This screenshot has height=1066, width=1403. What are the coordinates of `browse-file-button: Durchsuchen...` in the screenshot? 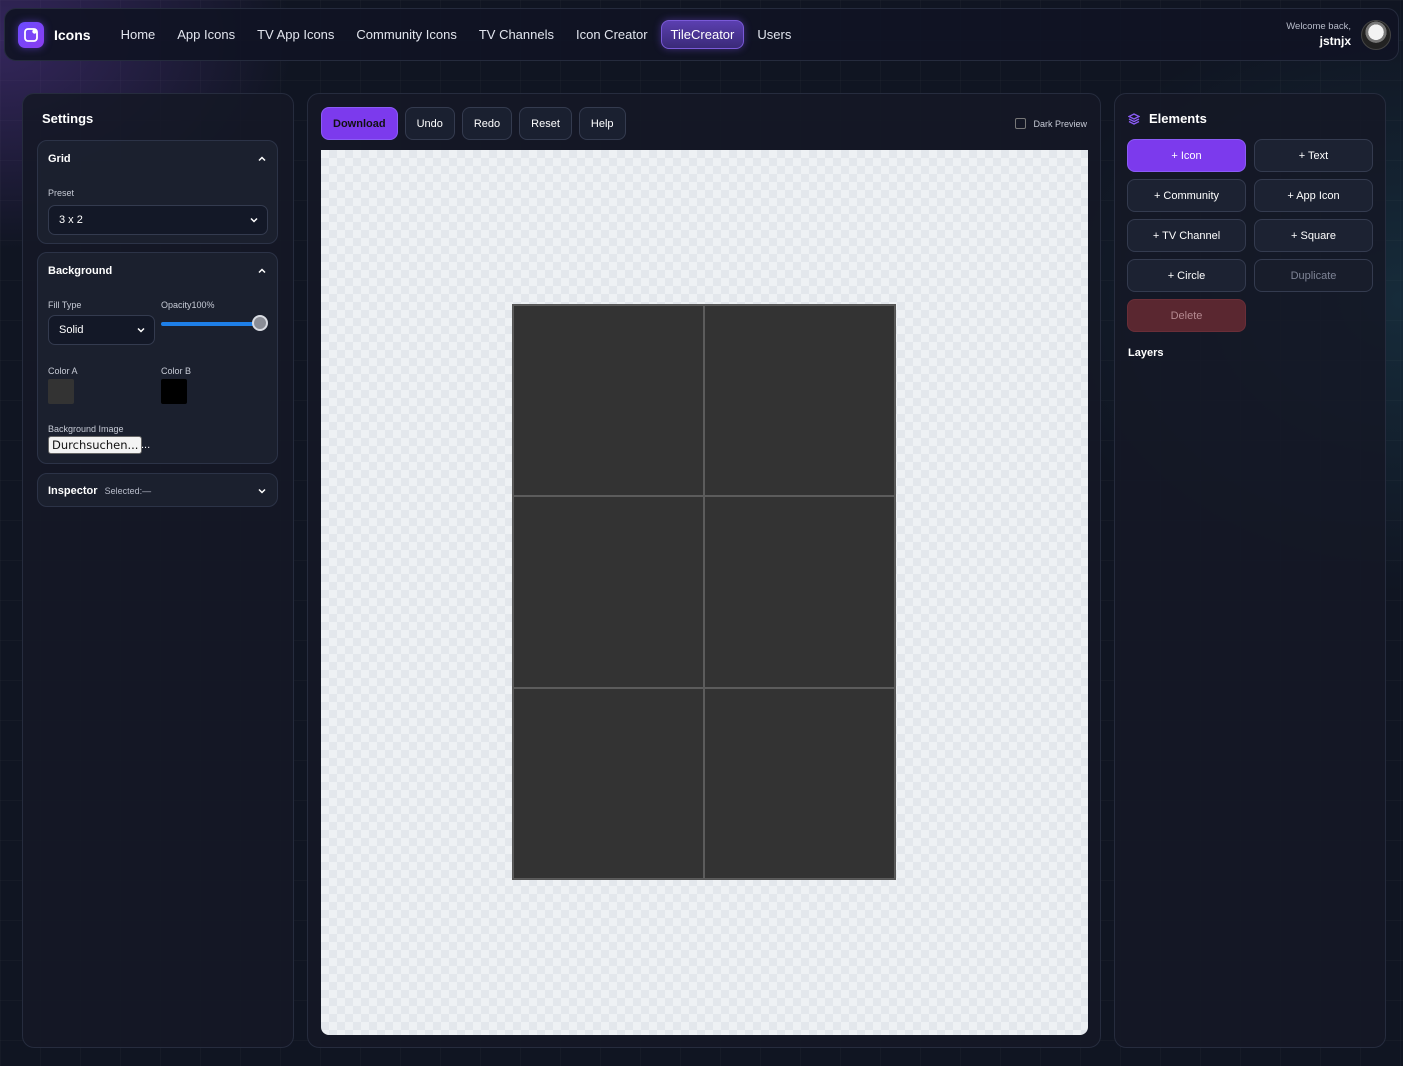 It's located at (95, 445).